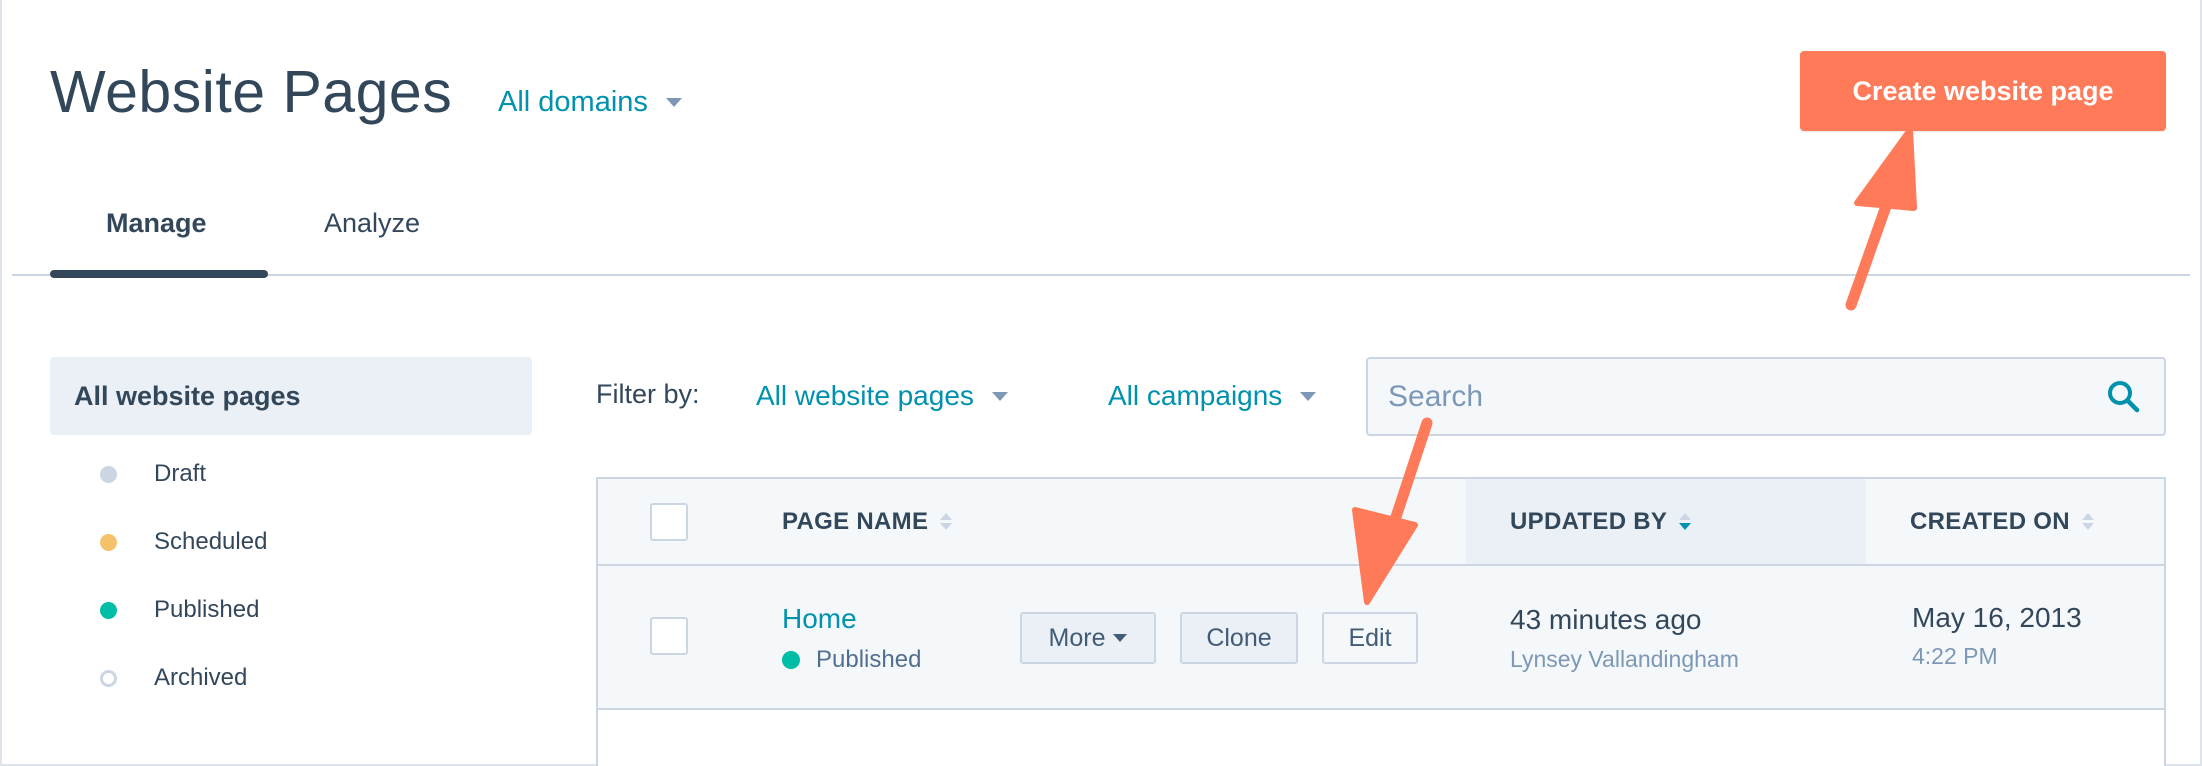  Describe the element at coordinates (1746, 396) in the screenshot. I see `search-input` at that location.